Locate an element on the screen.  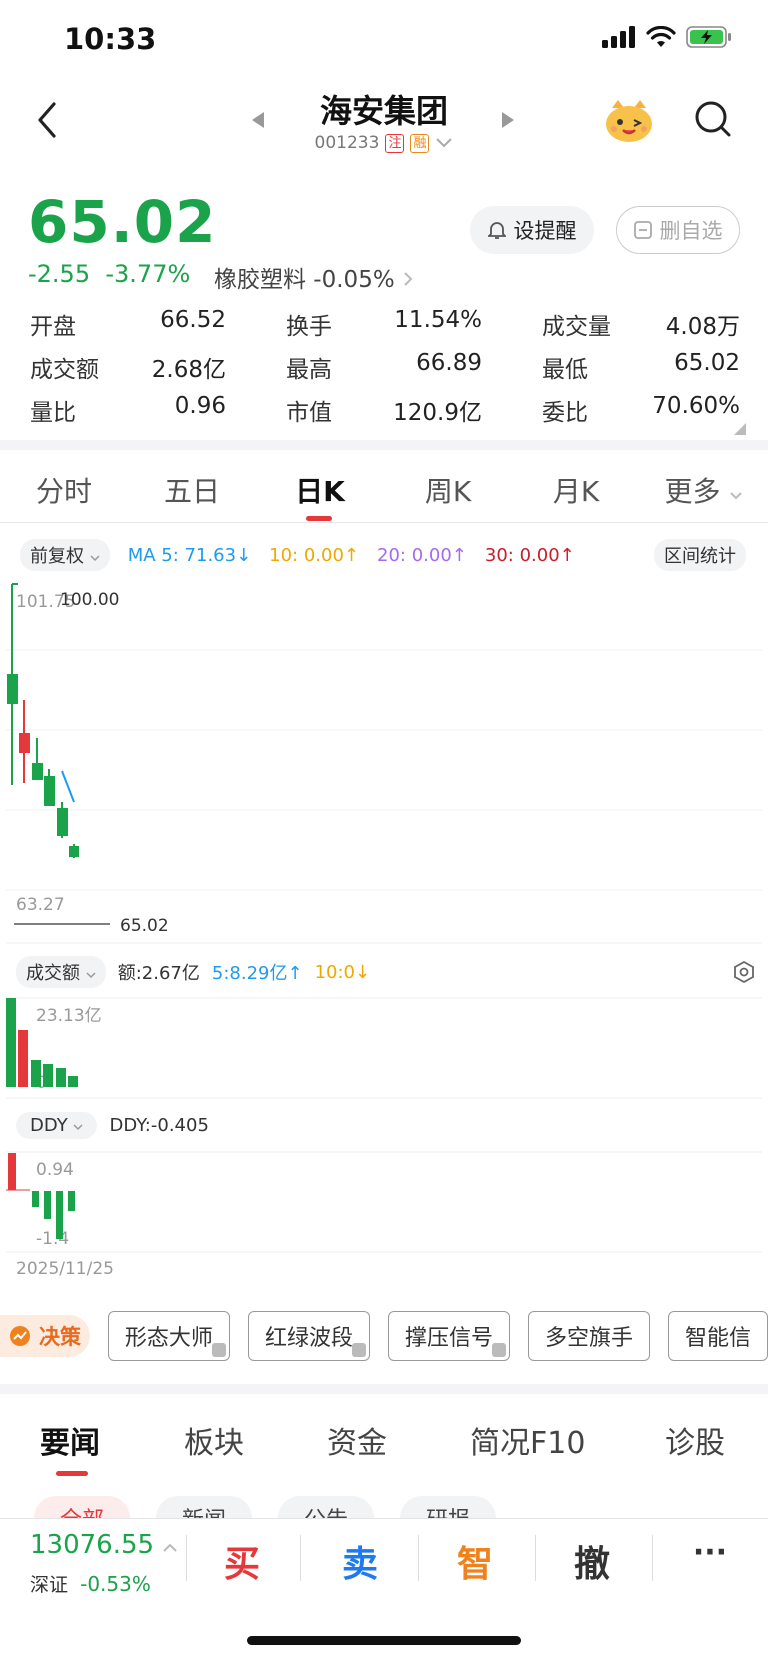
ma10-value: 10: 0.00↑ is located at coordinates (314, 555).